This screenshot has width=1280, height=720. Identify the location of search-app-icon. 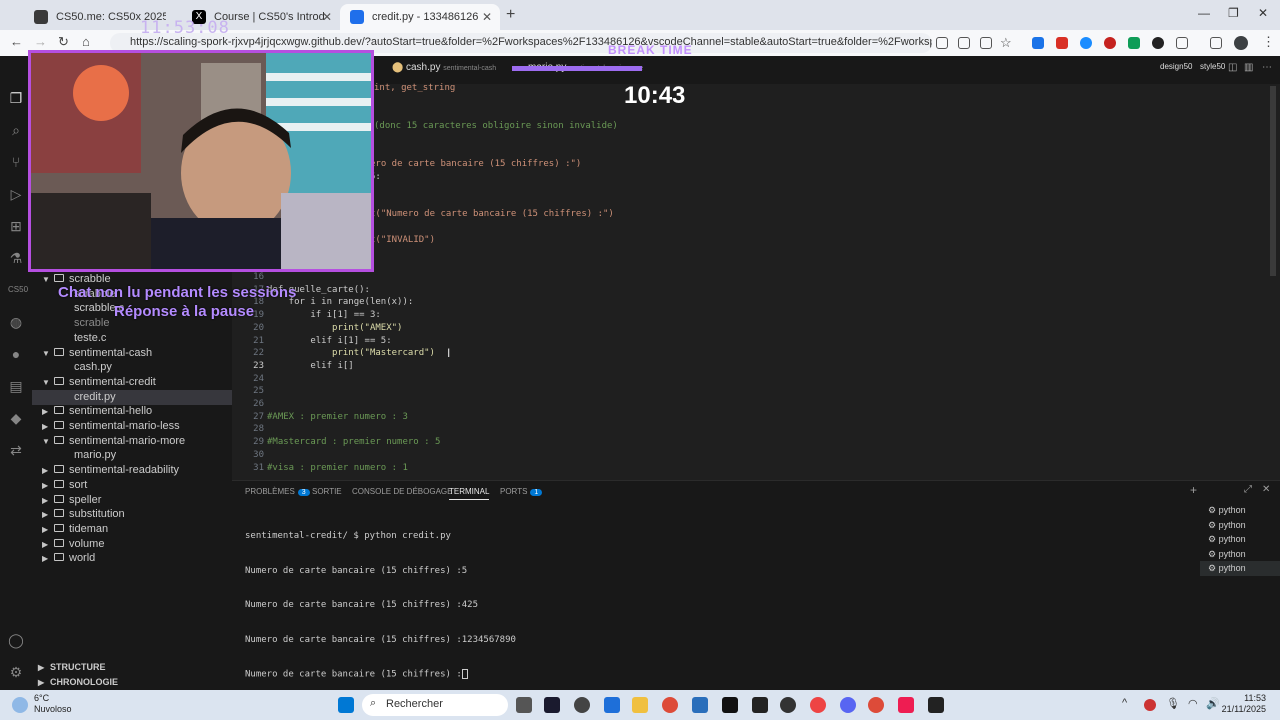
(612, 705).